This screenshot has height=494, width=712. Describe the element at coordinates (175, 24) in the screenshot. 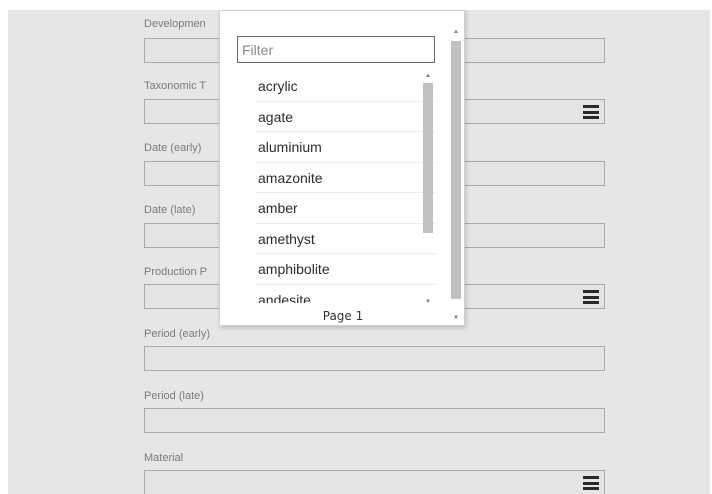

I see `field-label-development: Developmen` at that location.